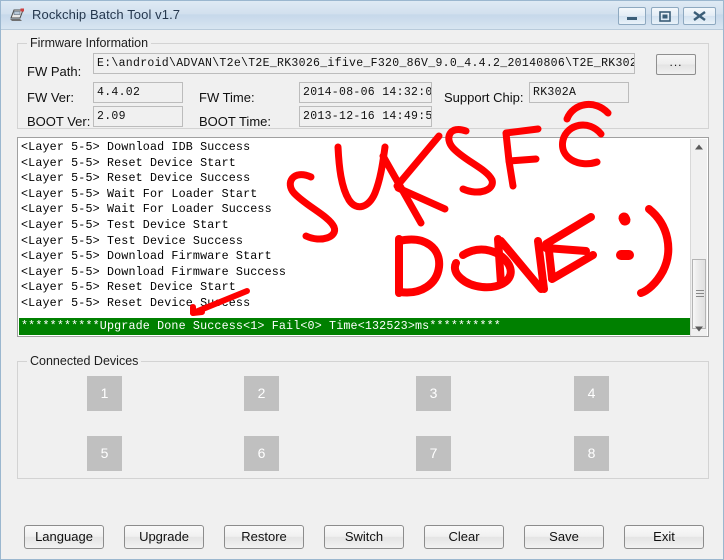 The image size is (724, 560). What do you see at coordinates (365, 92) in the screenshot?
I see `fw-time-value: 2014-08-06 14:32:00` at bounding box center [365, 92].